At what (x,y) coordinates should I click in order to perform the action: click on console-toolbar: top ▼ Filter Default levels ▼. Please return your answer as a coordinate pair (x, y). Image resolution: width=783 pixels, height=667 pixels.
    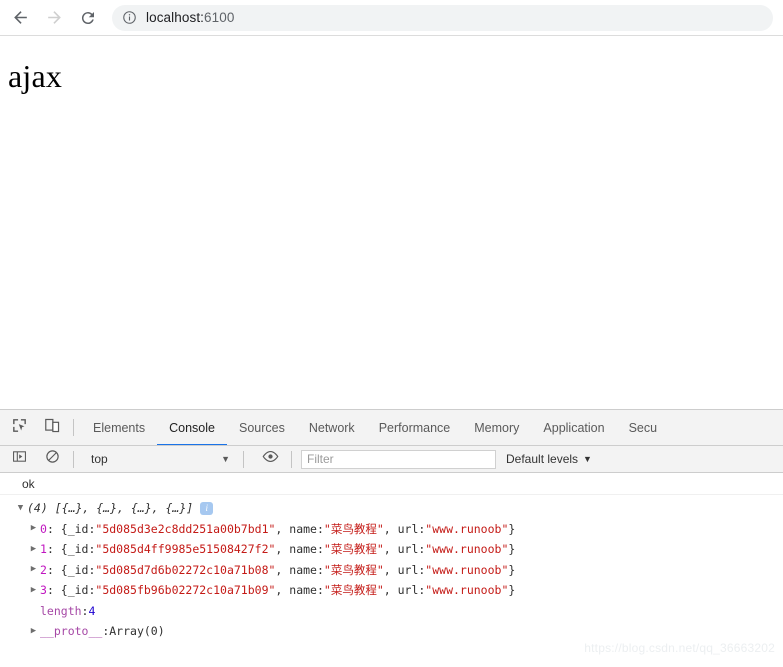
    Looking at the image, I should click on (391, 459).